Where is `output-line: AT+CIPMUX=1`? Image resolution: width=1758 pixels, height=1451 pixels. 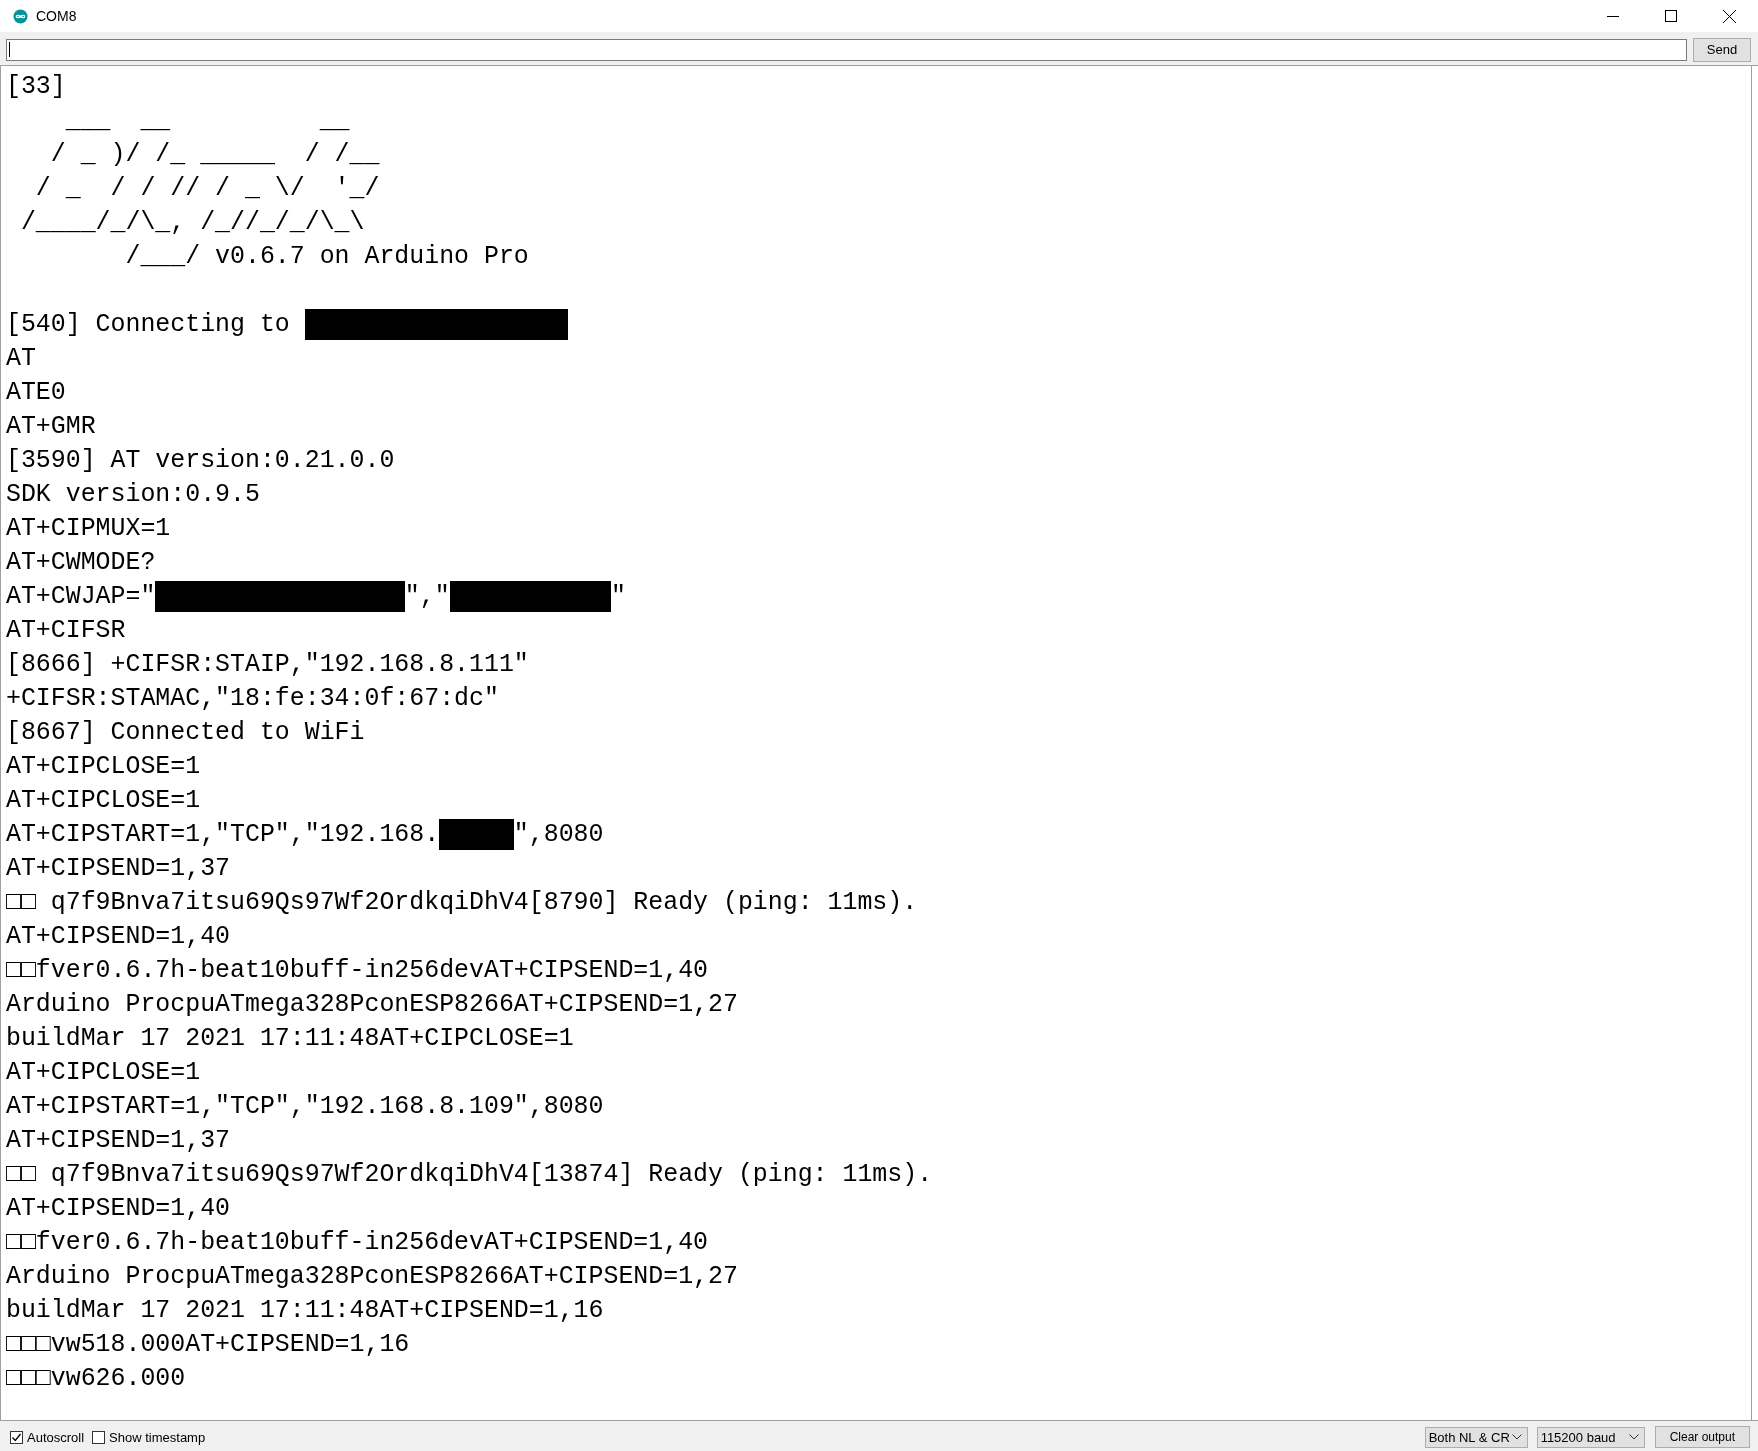 output-line: AT+CIPMUX=1 is located at coordinates (88, 528).